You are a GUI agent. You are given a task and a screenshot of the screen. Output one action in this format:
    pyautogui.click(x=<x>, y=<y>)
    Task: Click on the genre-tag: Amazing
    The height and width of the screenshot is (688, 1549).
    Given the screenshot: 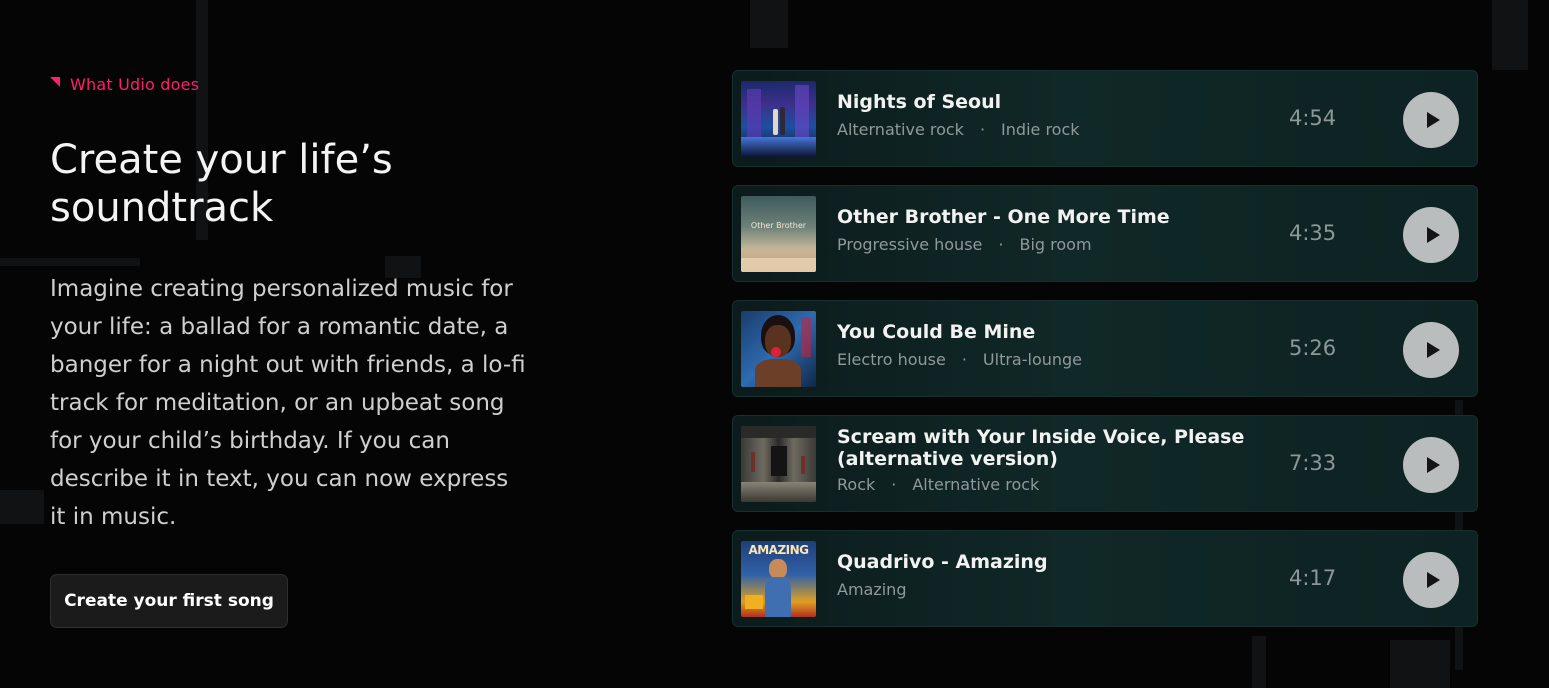 What is the action you would take?
    pyautogui.click(x=872, y=589)
    